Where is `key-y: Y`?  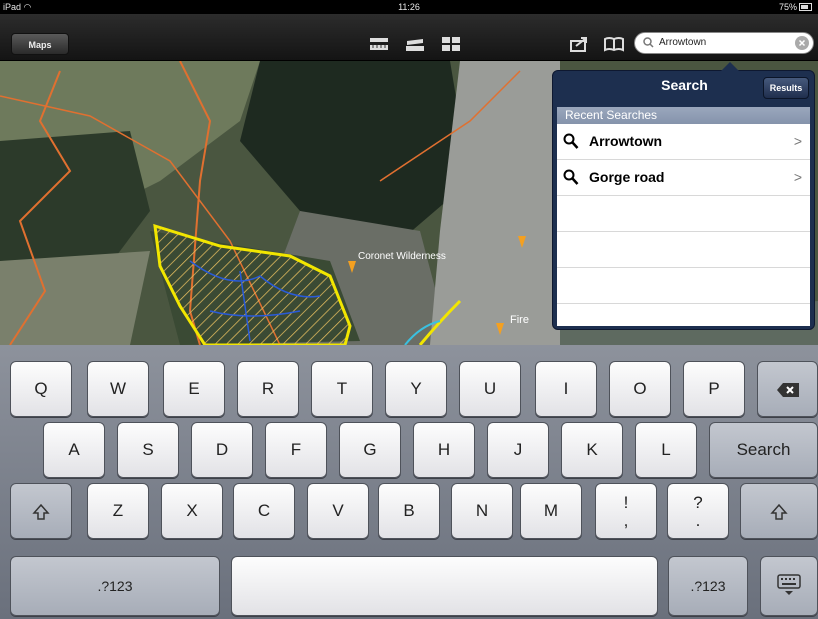 key-y: Y is located at coordinates (416, 389).